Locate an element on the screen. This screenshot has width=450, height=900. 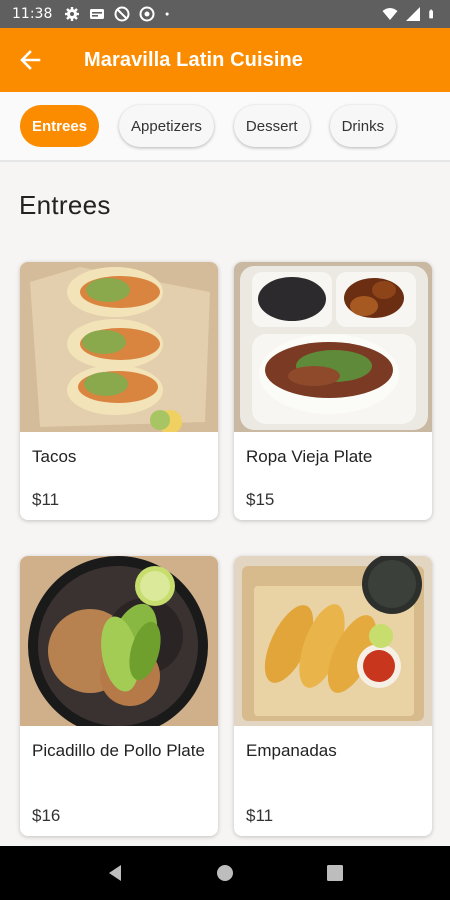
menu-item-card: Picadillo de Pollo Plate $16 is located at coordinates (119, 696).